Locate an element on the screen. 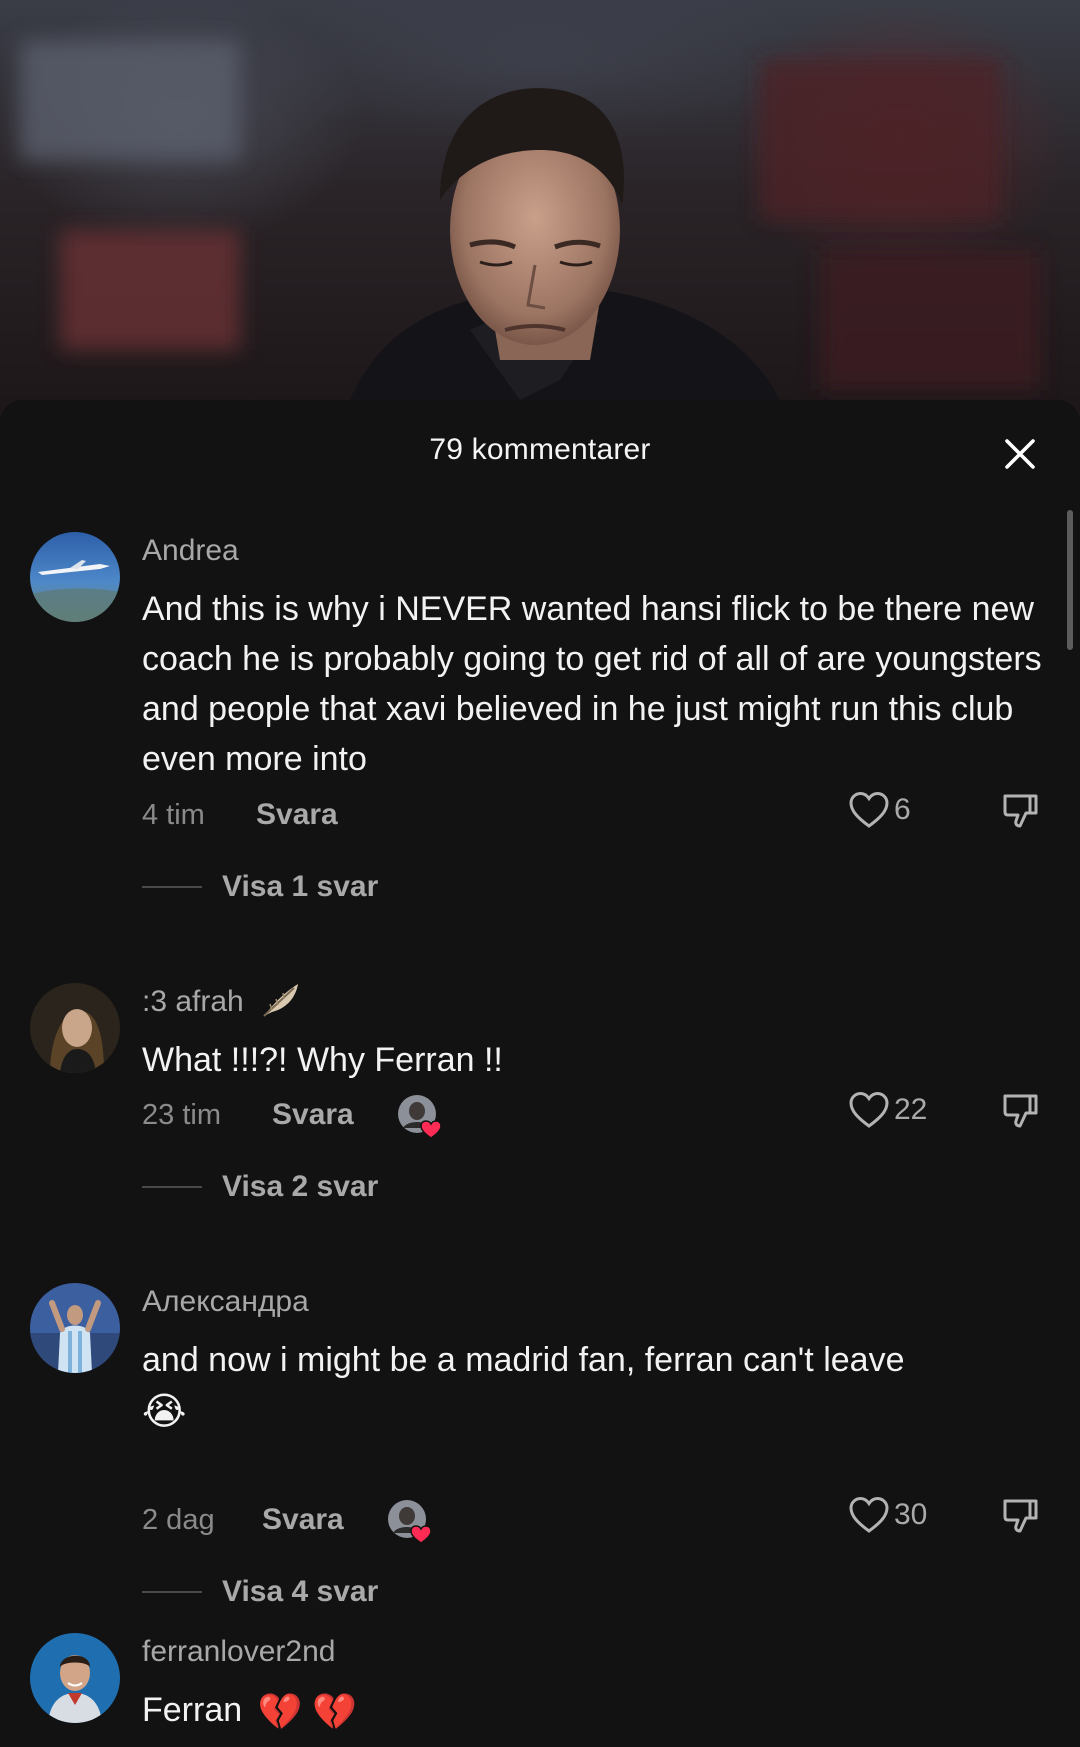 This screenshot has width=1080, height=1747. broken-heart-emoji: 💔 💔 is located at coordinates (307, 1712).